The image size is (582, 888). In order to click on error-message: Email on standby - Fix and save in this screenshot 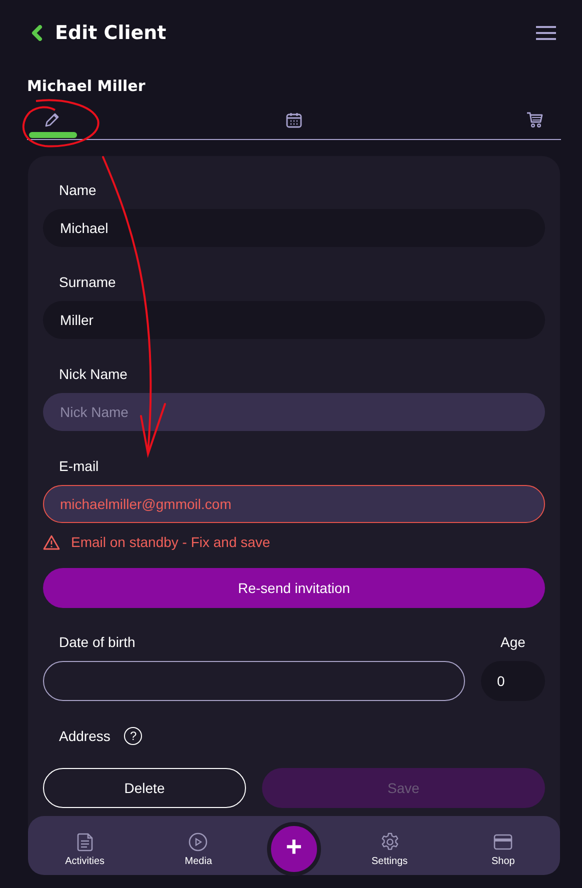, I will do `click(170, 542)`.